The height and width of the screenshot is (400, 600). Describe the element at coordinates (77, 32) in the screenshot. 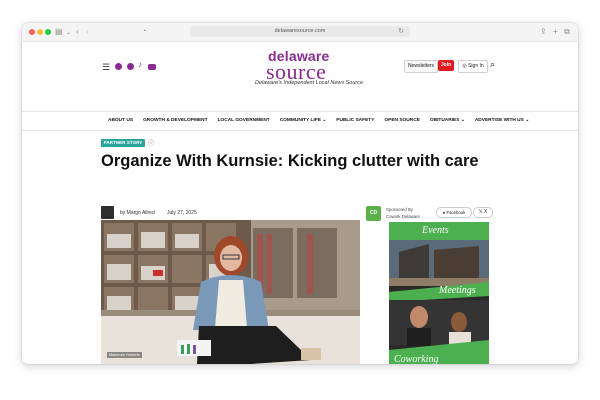

I see `back-arrow-icon: ‹` at that location.